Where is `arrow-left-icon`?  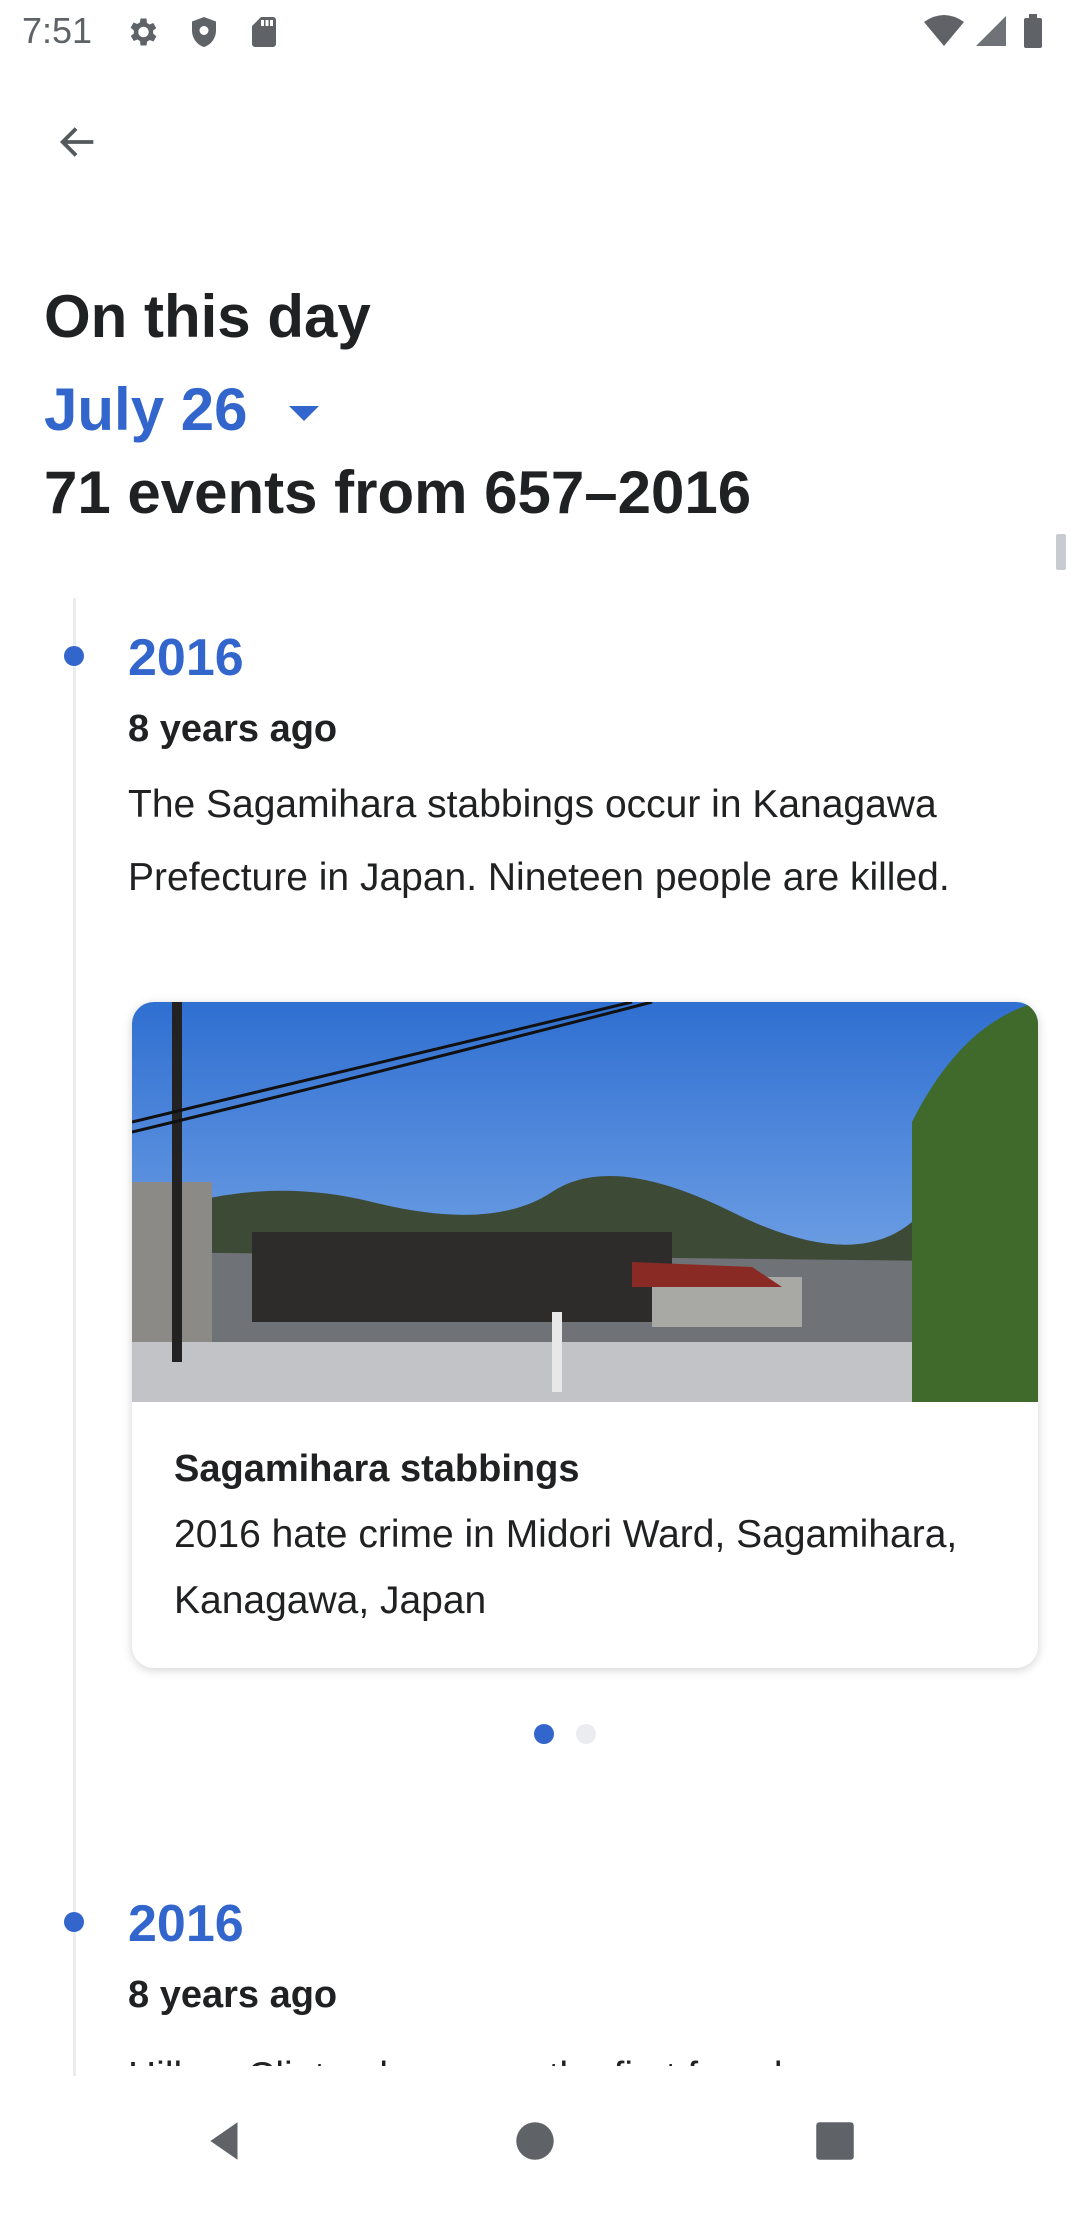
arrow-left-icon is located at coordinates (76, 142).